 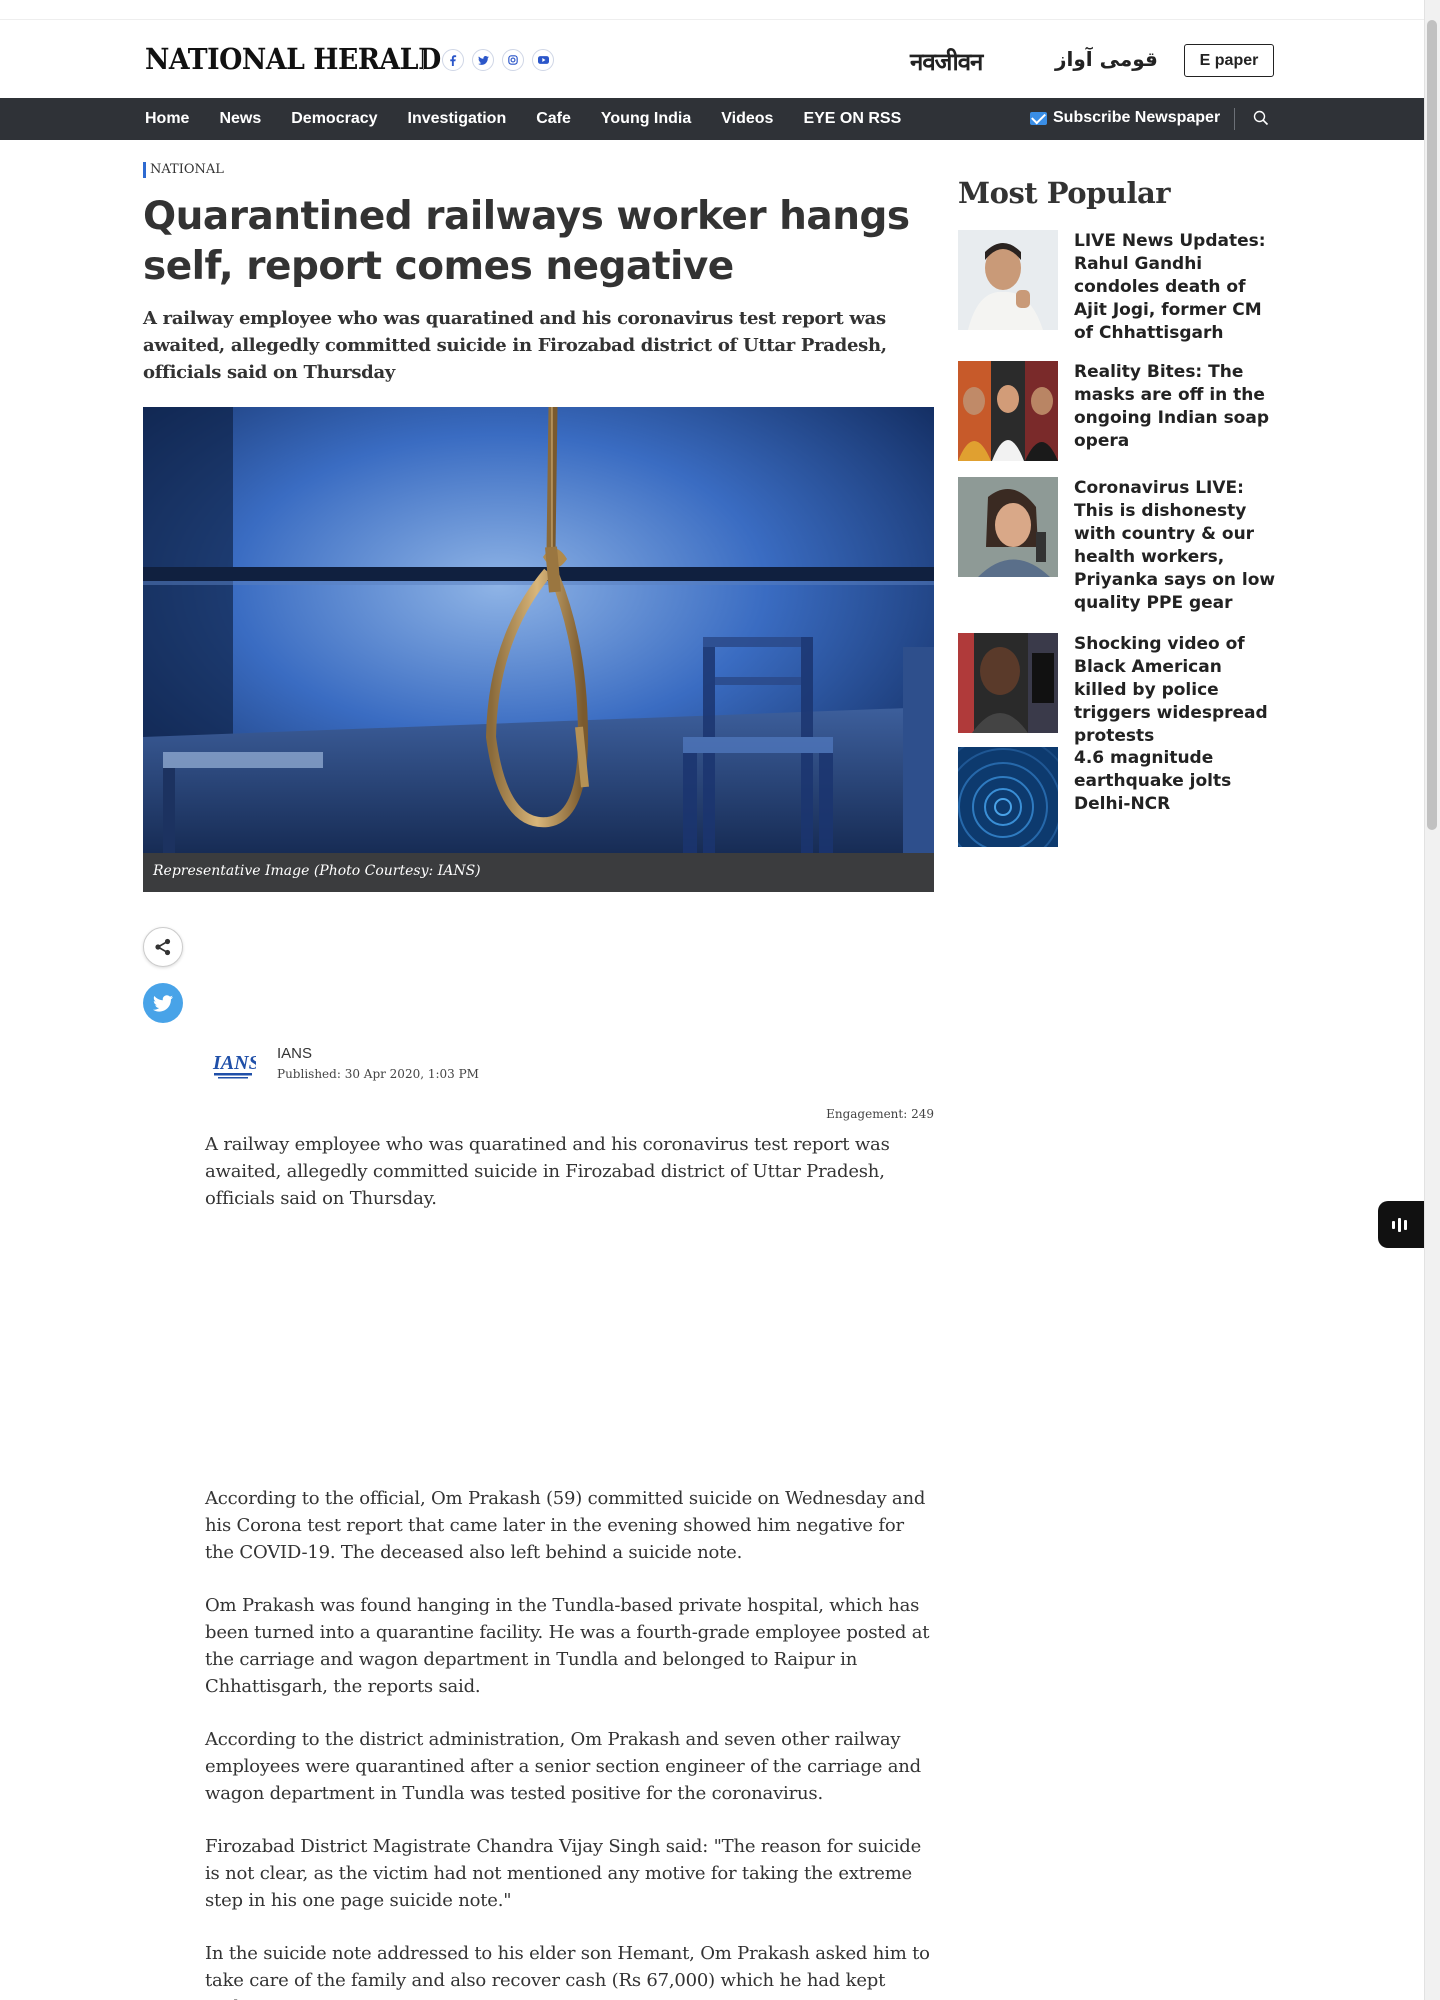 What do you see at coordinates (513, 60) in the screenshot?
I see `instagram-icon` at bounding box center [513, 60].